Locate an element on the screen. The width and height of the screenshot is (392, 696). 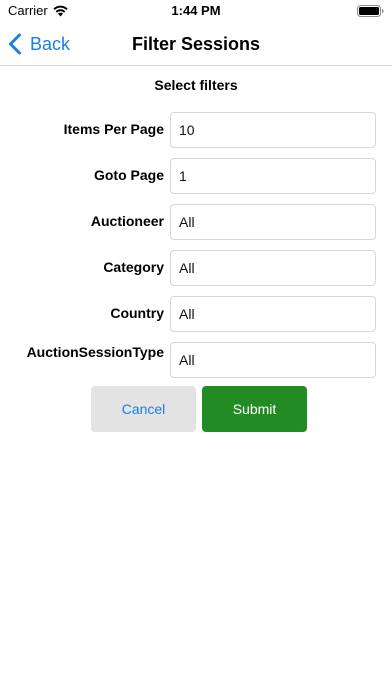
status-time: 1:44 PM is located at coordinates (196, 10).